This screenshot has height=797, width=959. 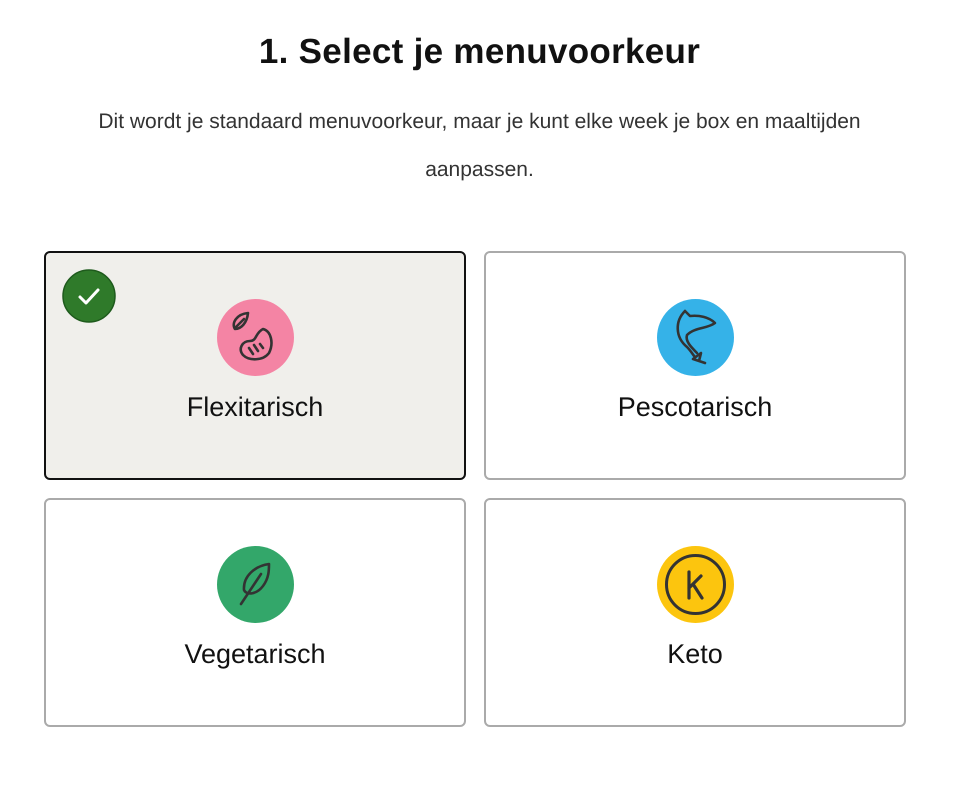 I want to click on page-title: 1. Select je menuvoorkeur, so click(x=479, y=52).